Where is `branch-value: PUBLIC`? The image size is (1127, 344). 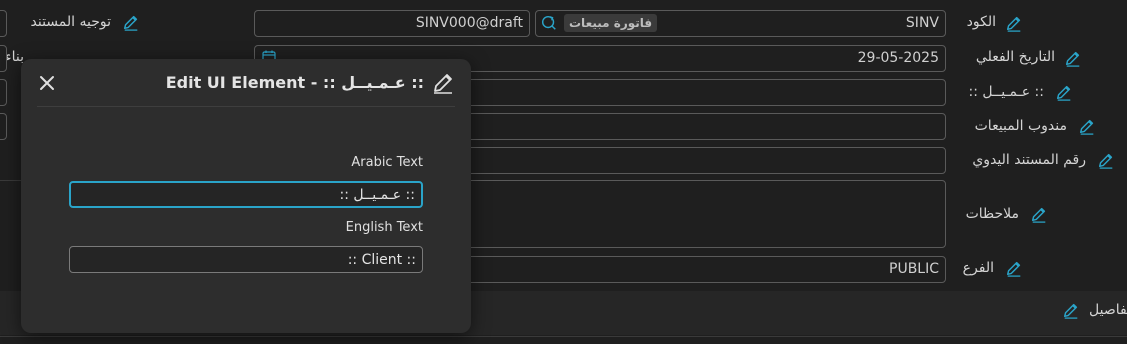 branch-value: PUBLIC is located at coordinates (914, 269).